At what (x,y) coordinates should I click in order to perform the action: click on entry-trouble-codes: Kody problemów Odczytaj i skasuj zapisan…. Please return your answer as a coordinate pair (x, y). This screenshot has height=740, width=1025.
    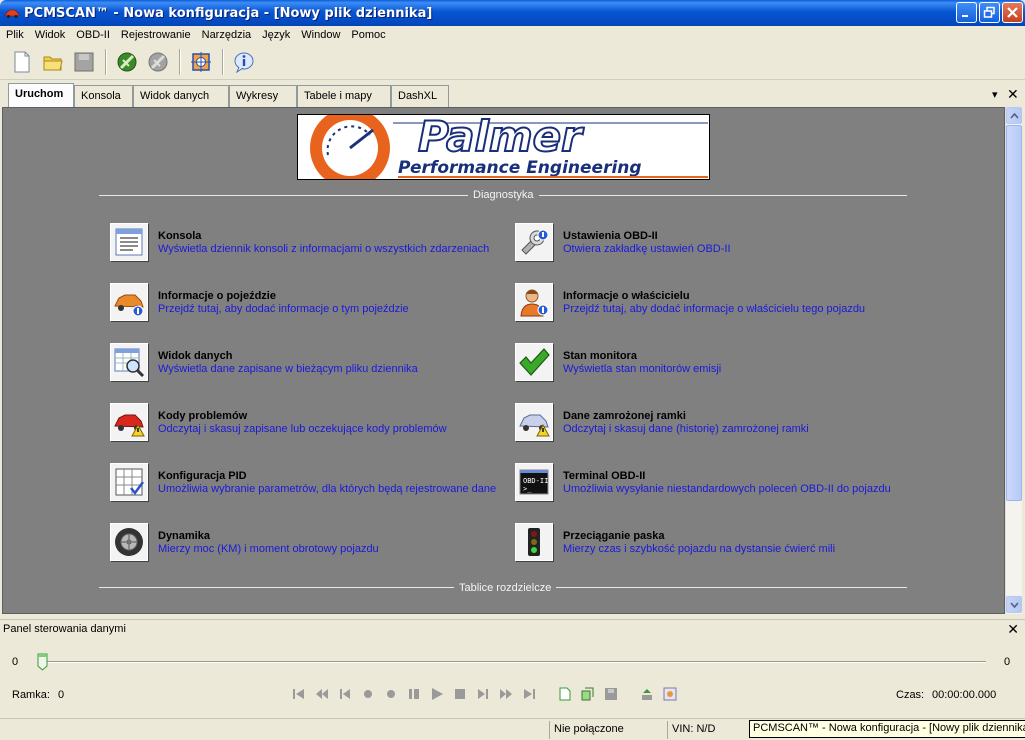
    Looking at the image, I should click on (310, 425).